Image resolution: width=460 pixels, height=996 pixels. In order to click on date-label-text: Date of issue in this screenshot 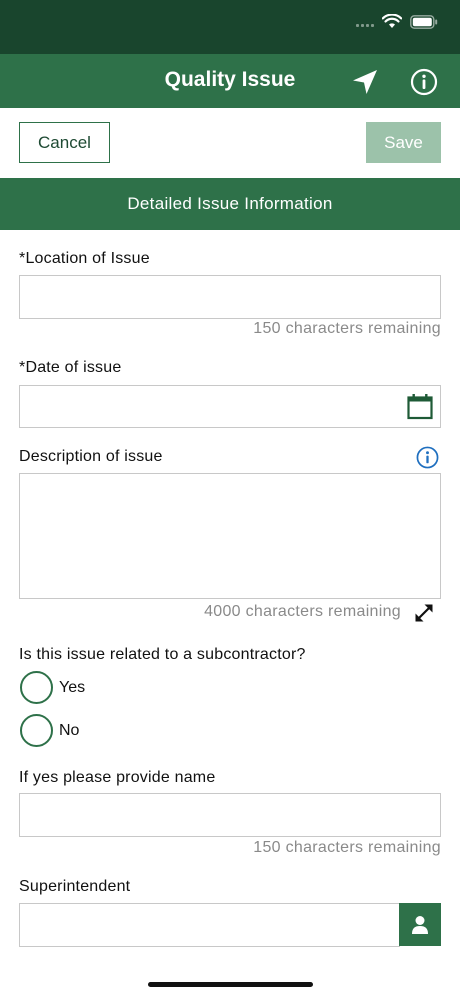, I will do `click(73, 367)`.